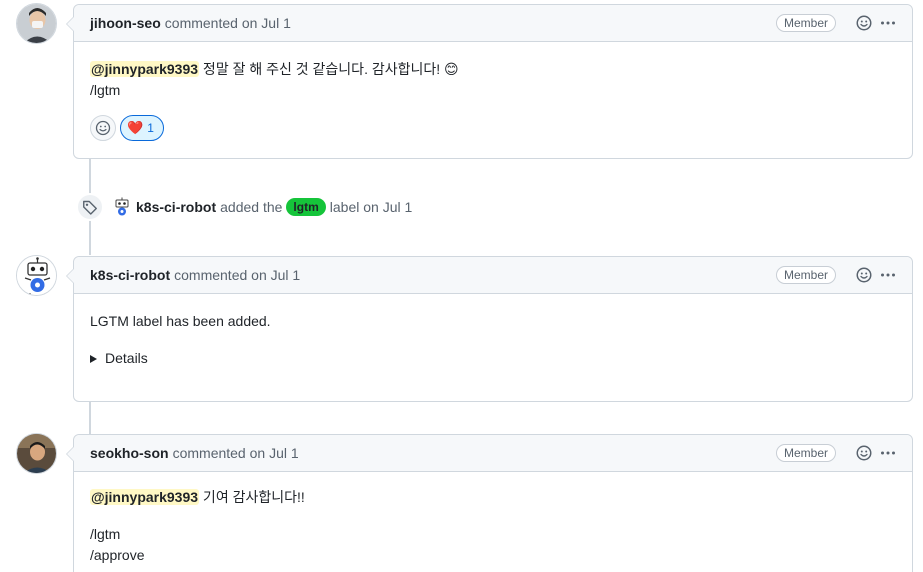 This screenshot has width=923, height=572. What do you see at coordinates (126, 358) in the screenshot?
I see `details-label: Details` at bounding box center [126, 358].